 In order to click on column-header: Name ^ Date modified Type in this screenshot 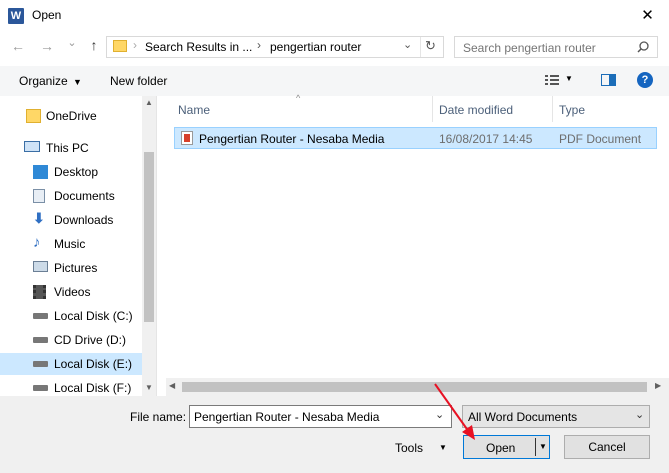, I will do `click(417, 107)`.